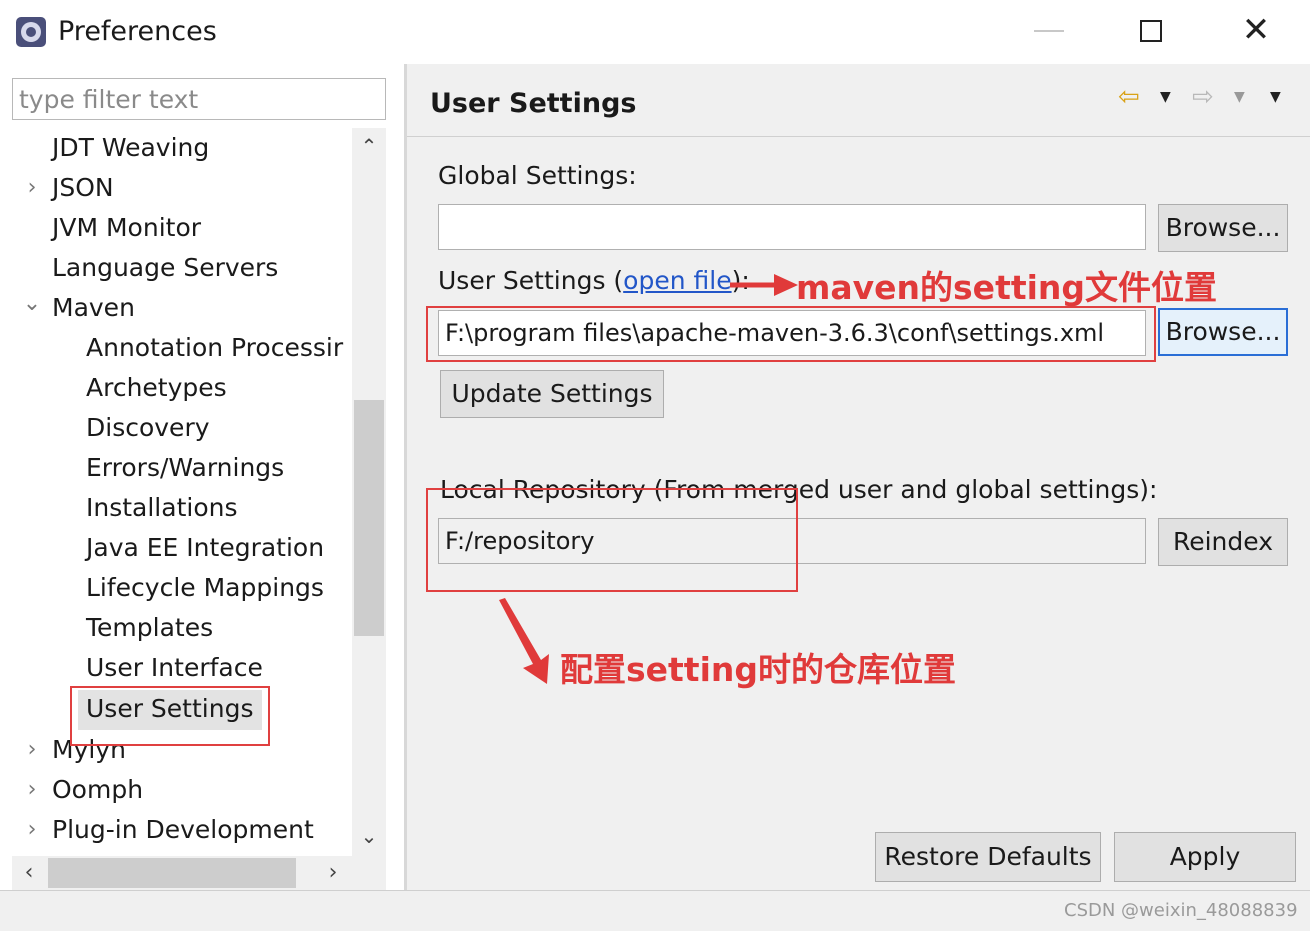 The image size is (1310, 931). I want to click on minimize-icon, so click(1049, 31).